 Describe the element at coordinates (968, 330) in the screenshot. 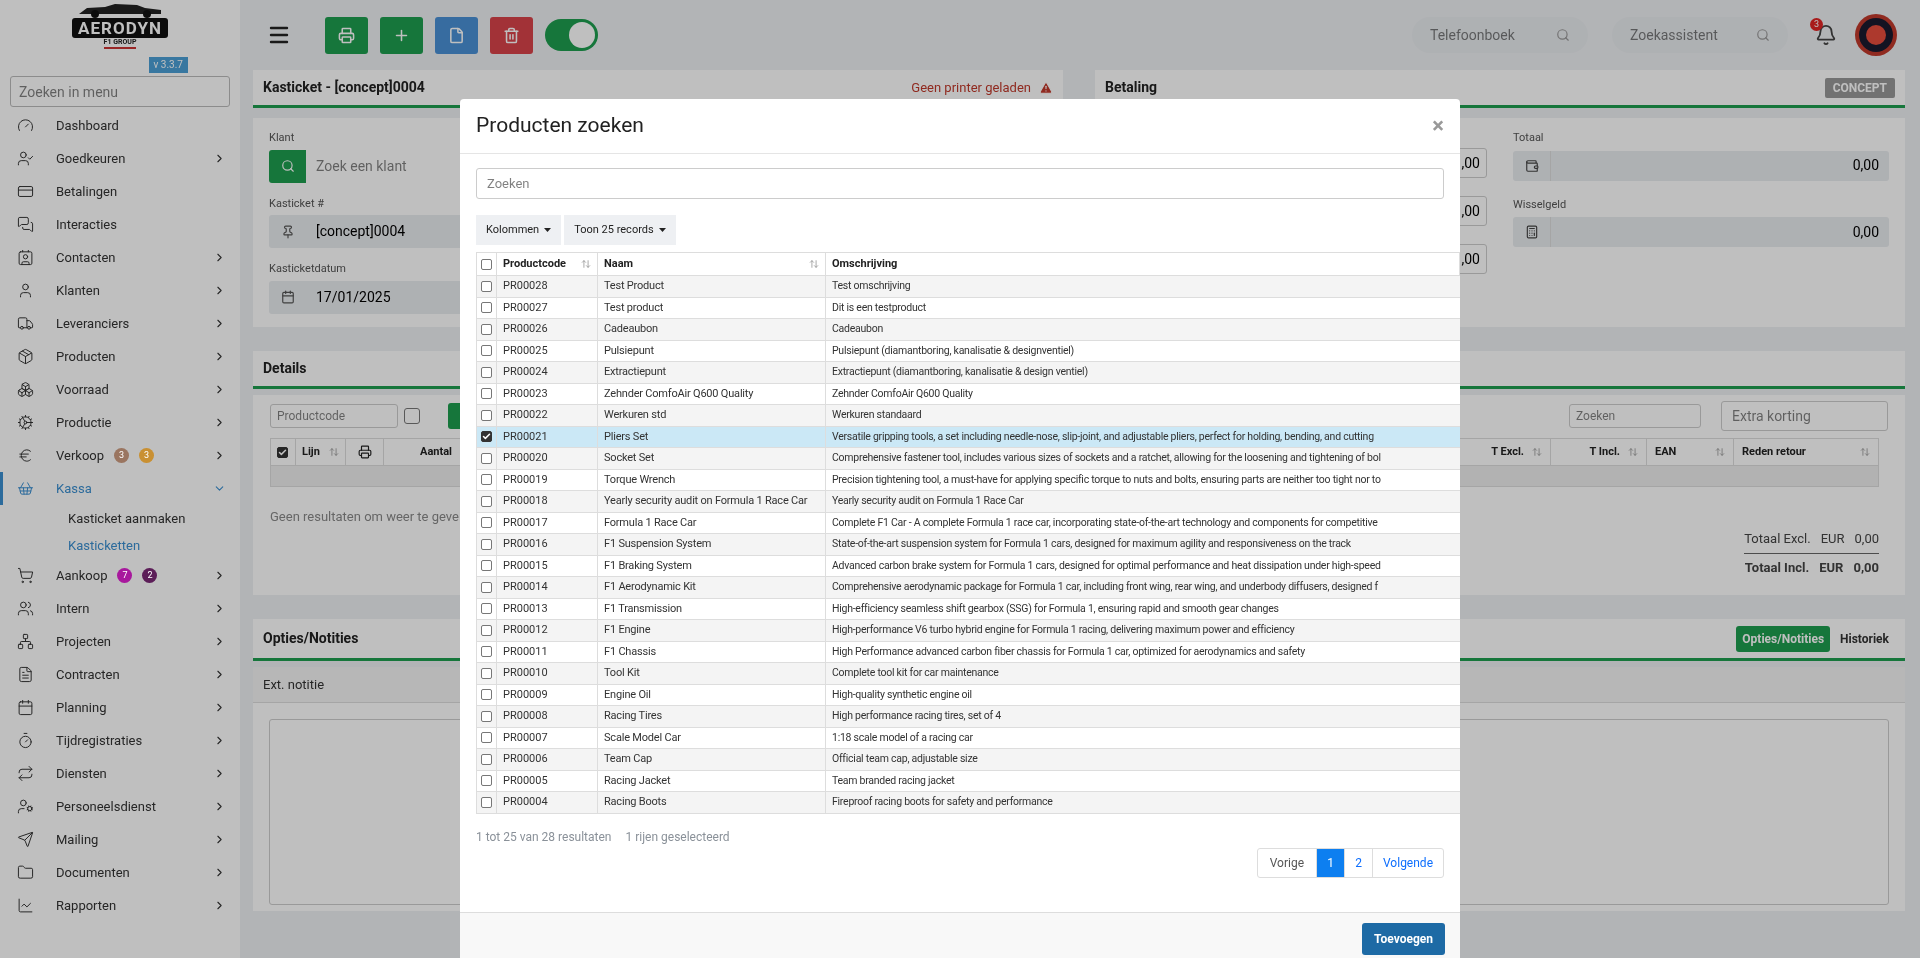

I see `table-row: PR00026 Cadeaubon Cadeaubon` at that location.